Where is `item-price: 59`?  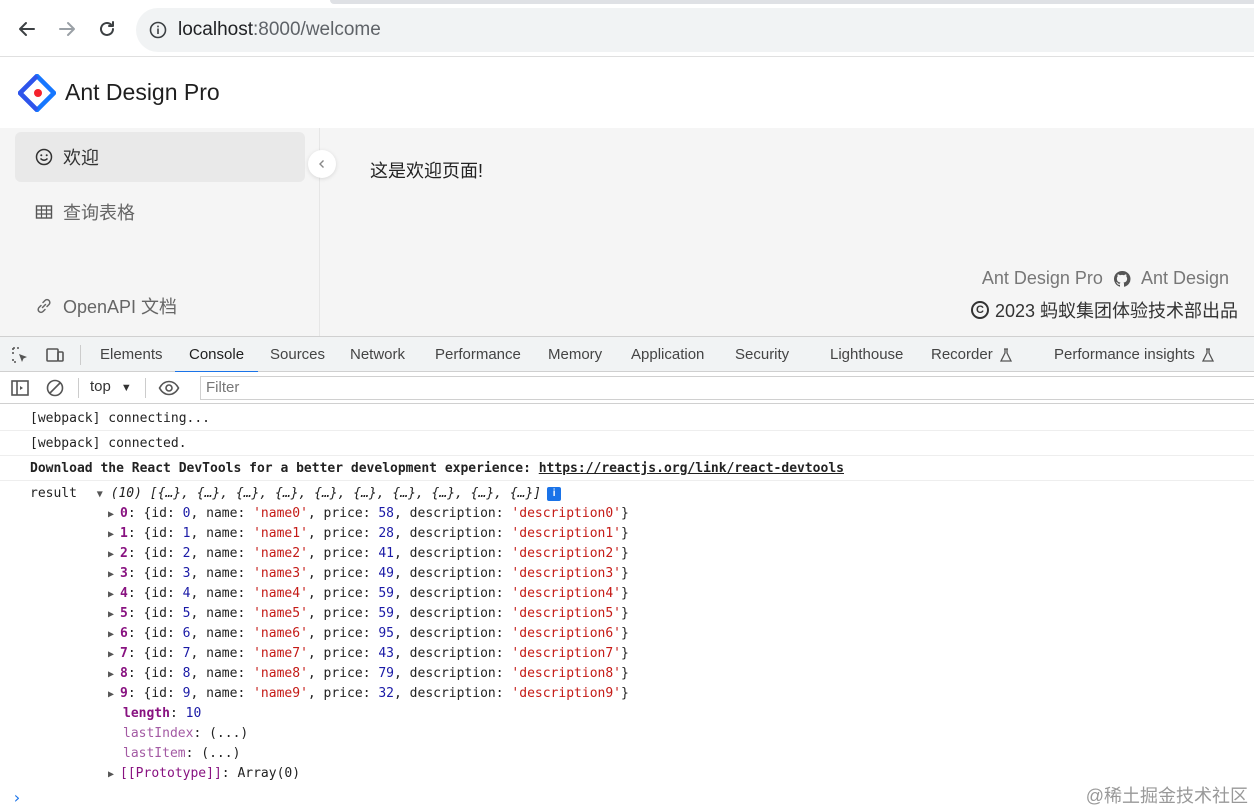
item-price: 59 is located at coordinates (386, 613).